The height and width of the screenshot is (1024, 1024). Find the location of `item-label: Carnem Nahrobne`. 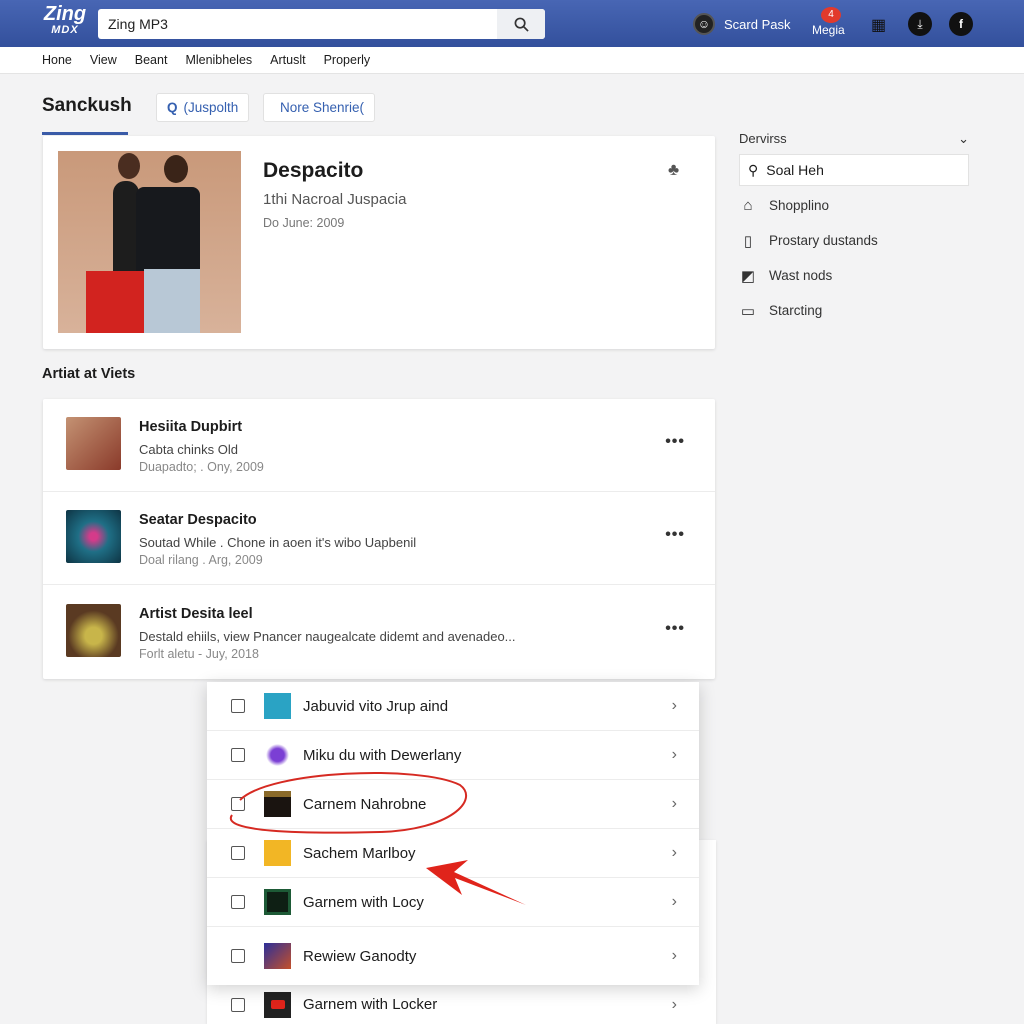

item-label: Carnem Nahrobne is located at coordinates (365, 804).